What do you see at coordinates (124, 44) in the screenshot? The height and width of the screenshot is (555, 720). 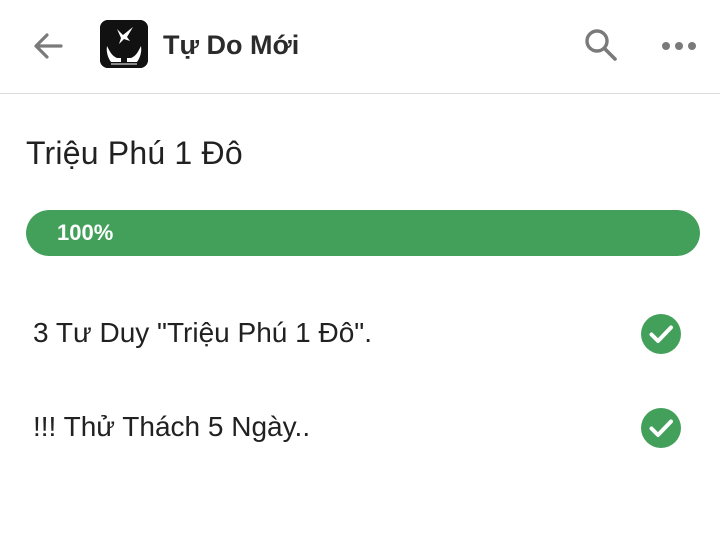 I see `app-logo-icon` at bounding box center [124, 44].